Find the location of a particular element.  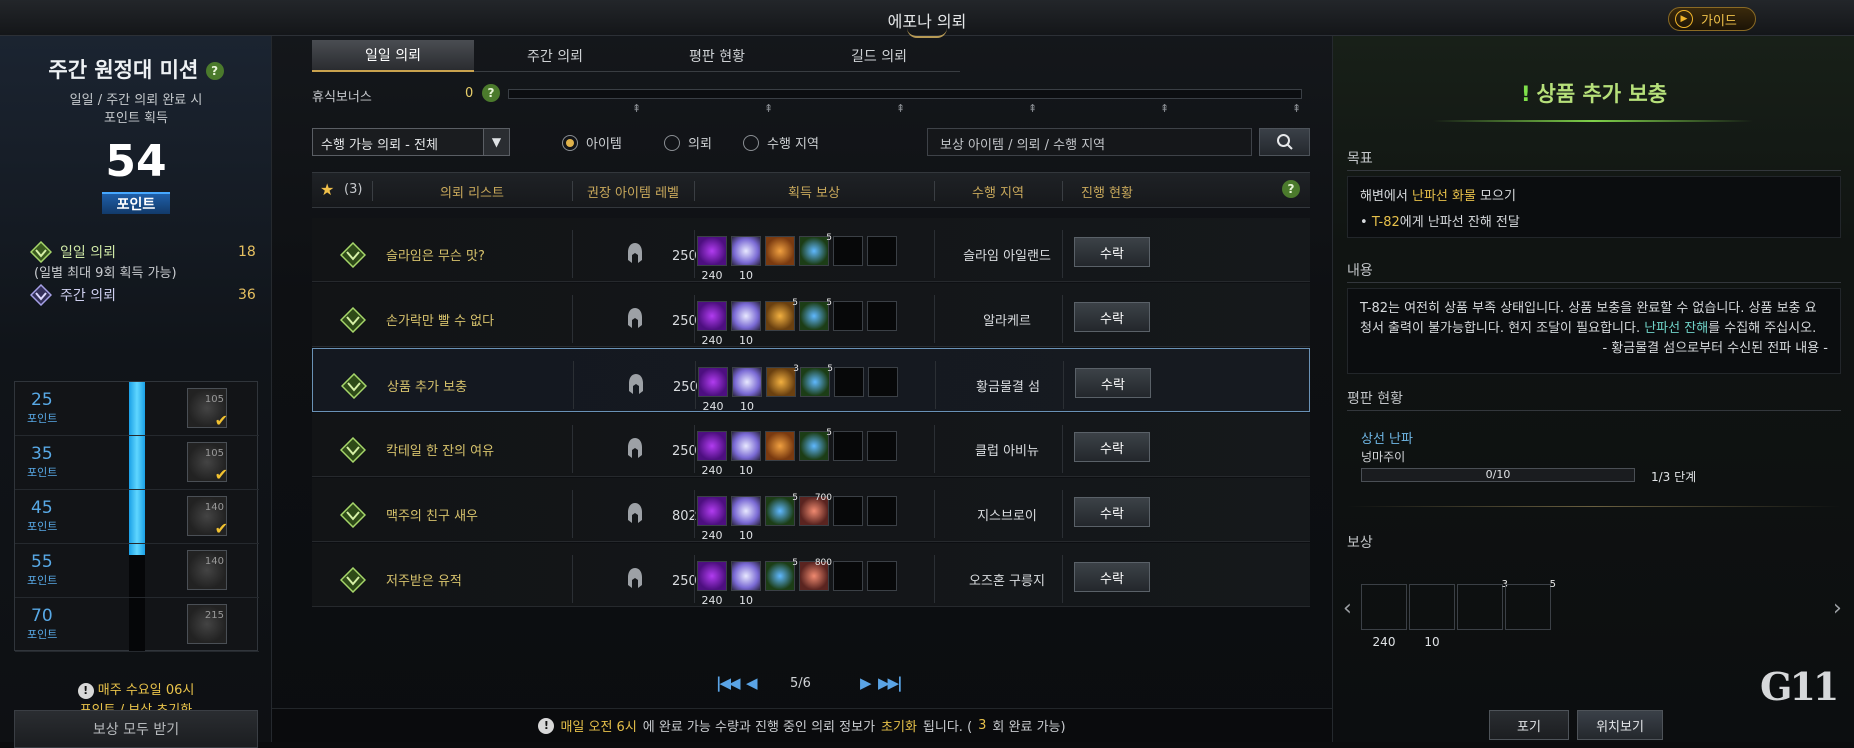

table-row: 상품 추가 보충 250 이상 240 10 3 5 황금물결 섬 수락 is located at coordinates (811, 380).